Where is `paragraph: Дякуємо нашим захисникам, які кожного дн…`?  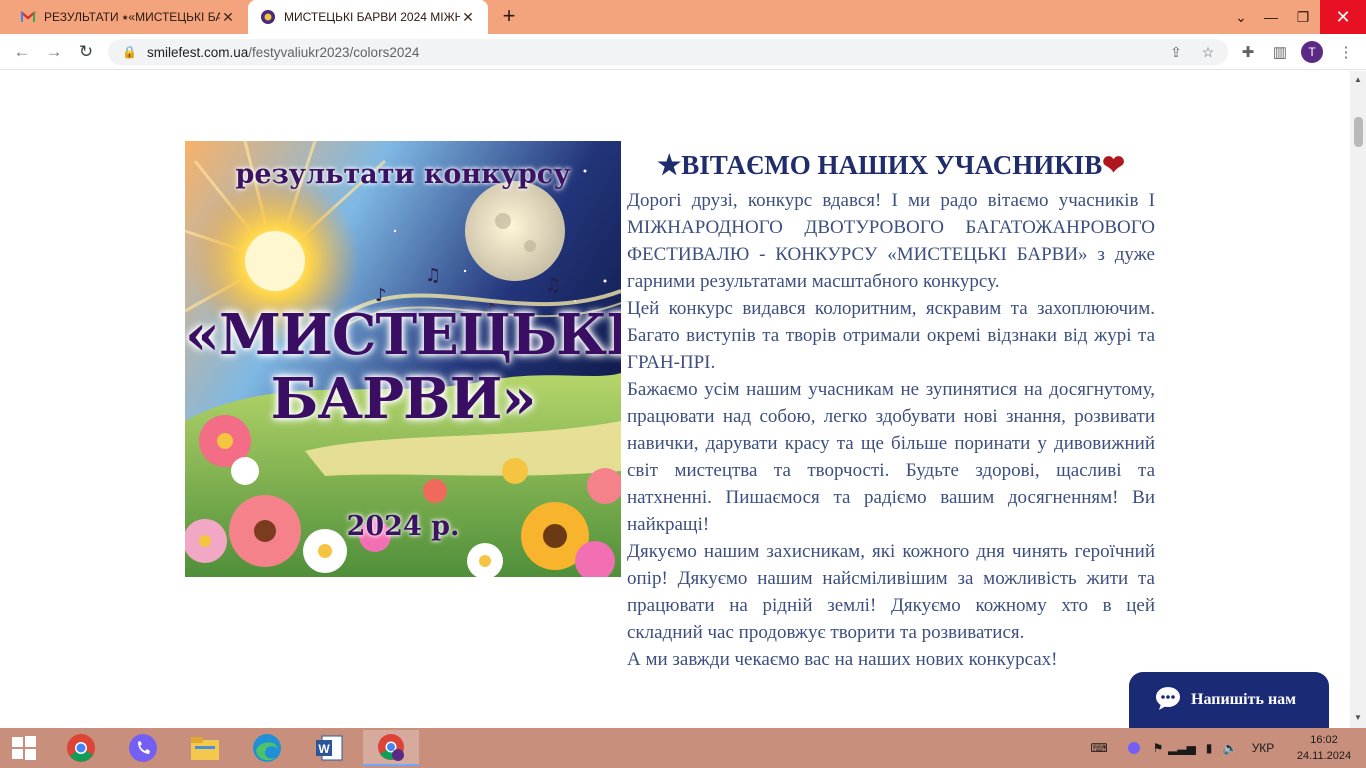
paragraph: Дякуємо нашим захисникам, які кожного дн… is located at coordinates (891, 592).